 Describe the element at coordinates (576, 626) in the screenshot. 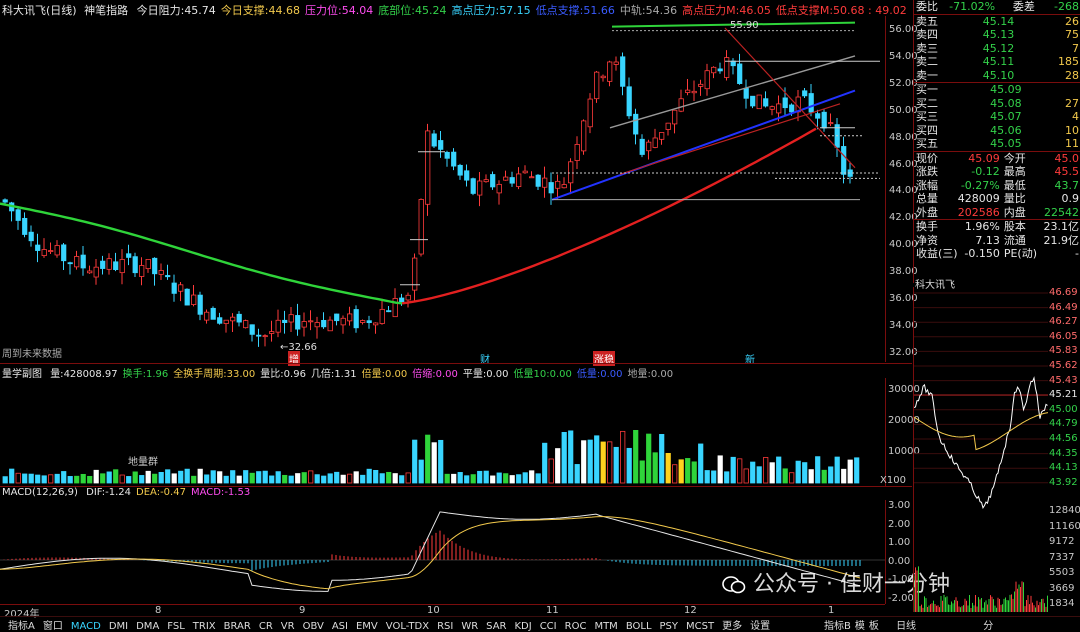

I see `tab-roc: ROC` at that location.